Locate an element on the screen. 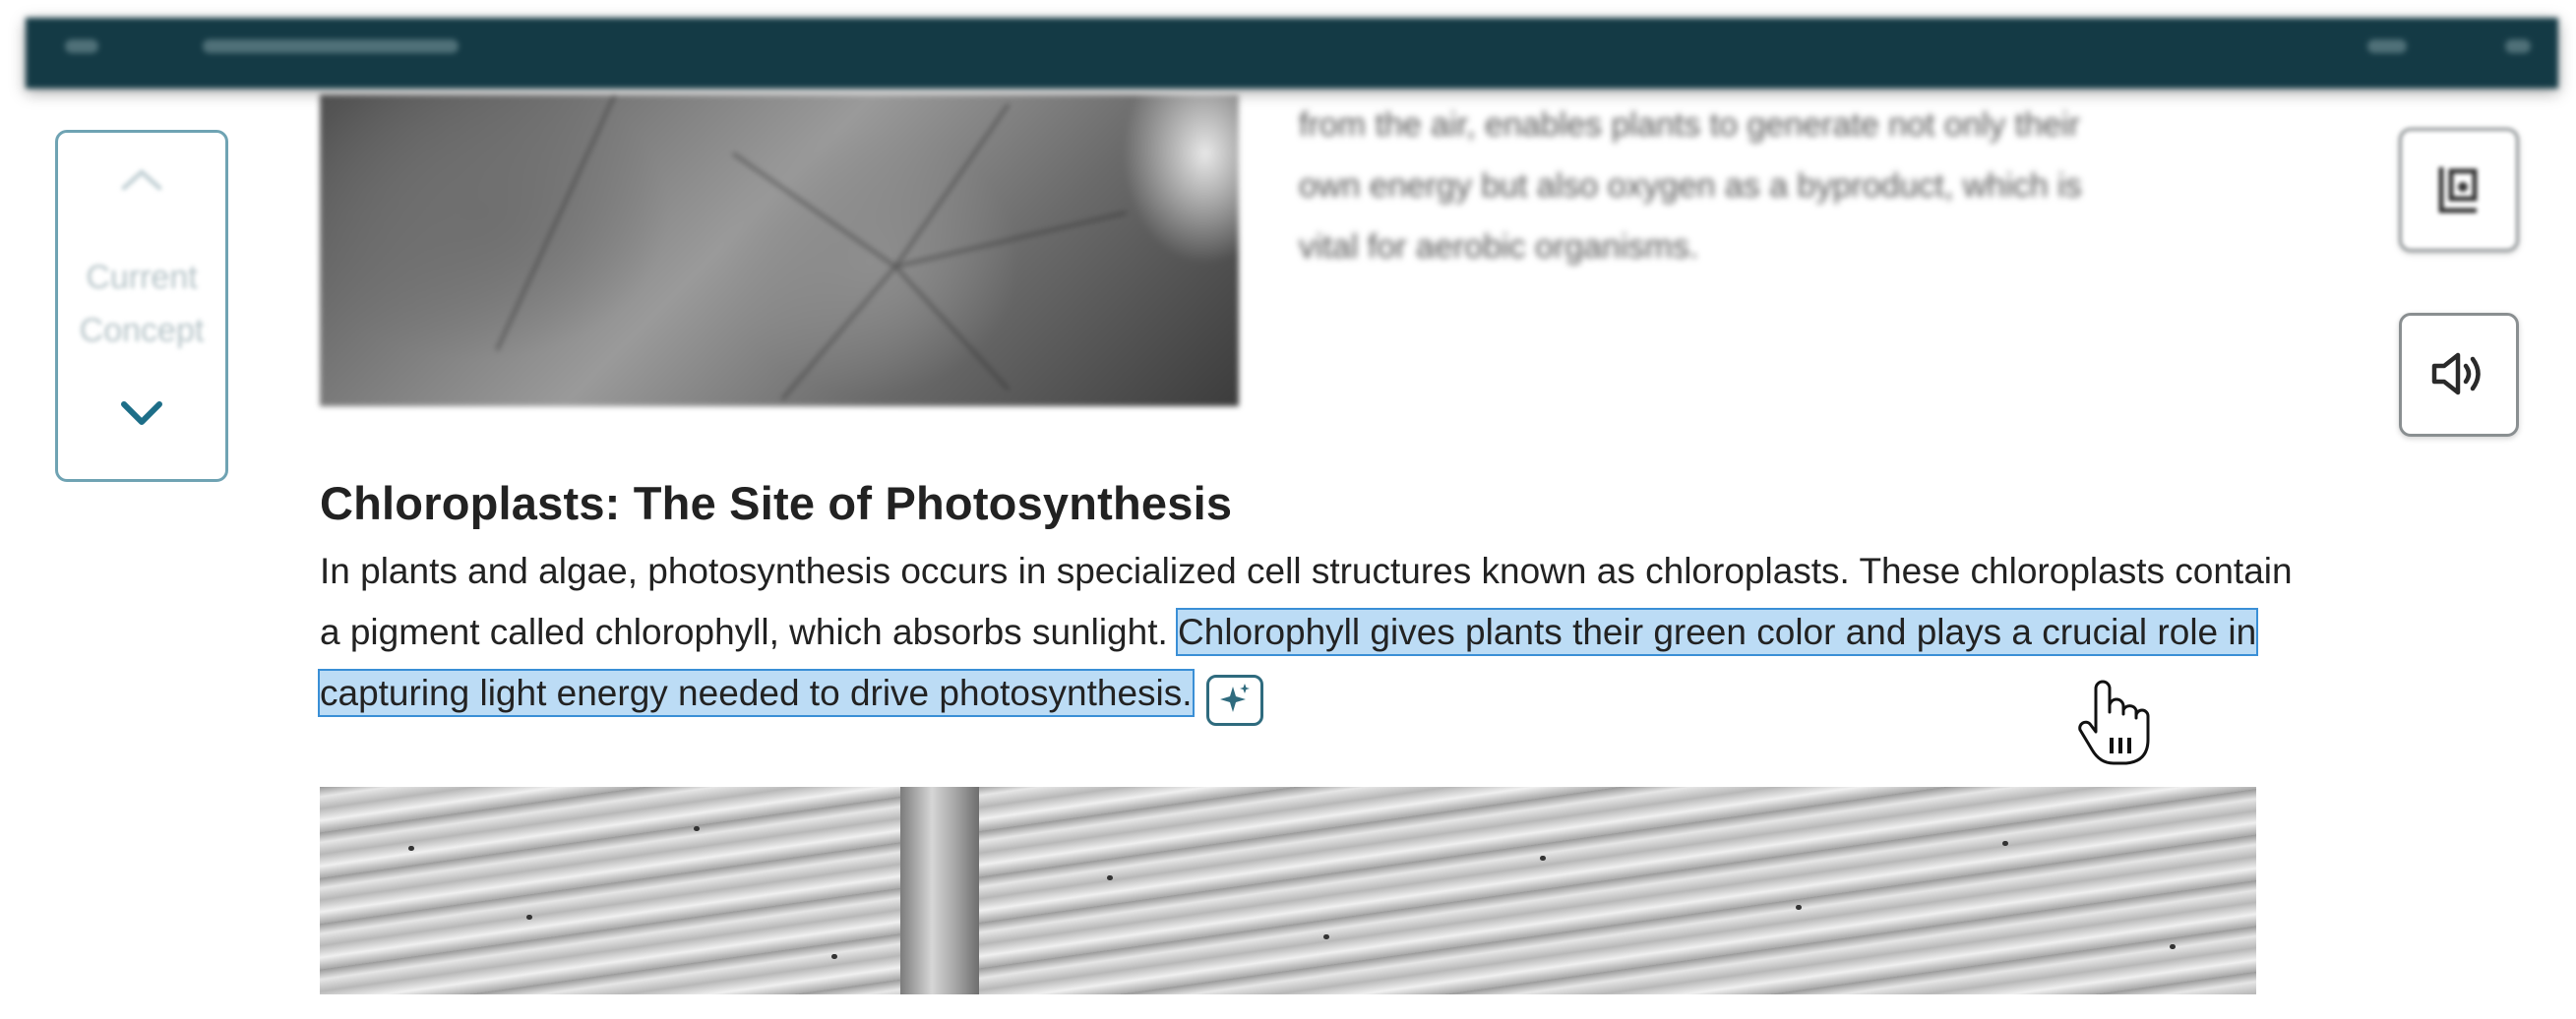 The image size is (2576, 1019). next-concept-chevron-down-icon is located at coordinates (141, 415).